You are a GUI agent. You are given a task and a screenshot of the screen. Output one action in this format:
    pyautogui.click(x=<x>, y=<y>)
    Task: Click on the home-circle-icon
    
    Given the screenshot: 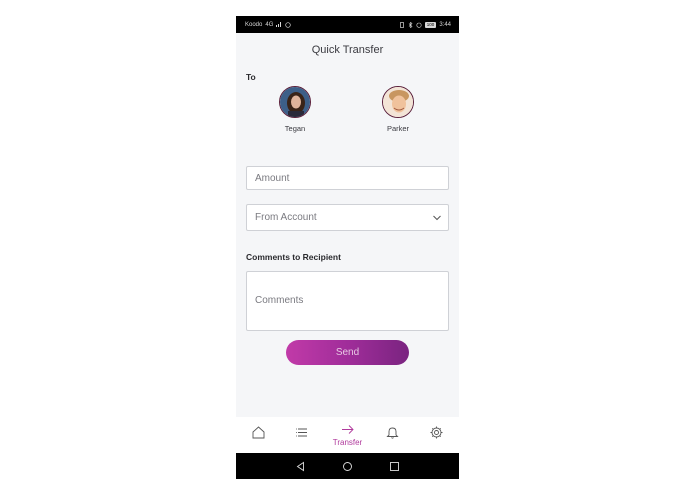 What is the action you would take?
    pyautogui.click(x=347, y=466)
    